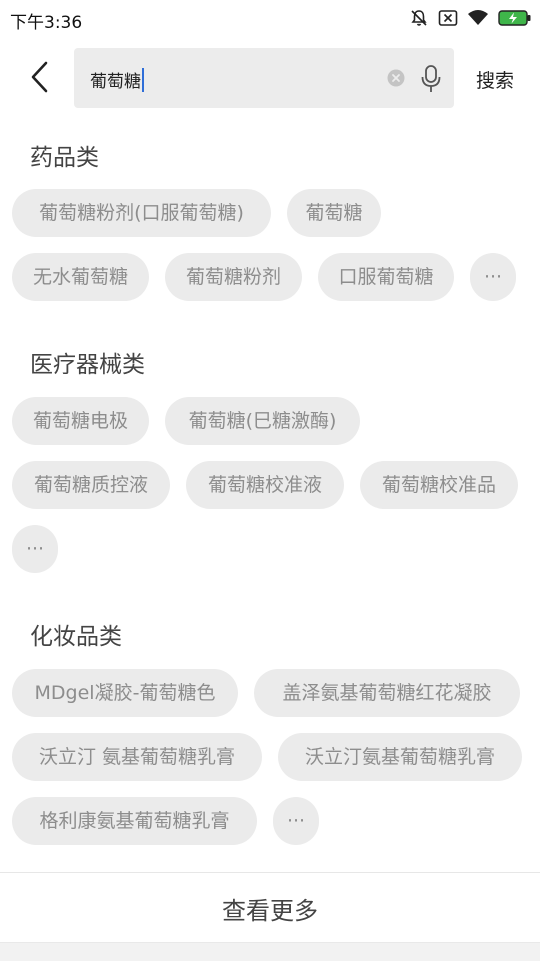 This screenshot has width=540, height=961. I want to click on chip-cosmetic-5: 格利康氨基葡萄糖乳膏, so click(134, 821).